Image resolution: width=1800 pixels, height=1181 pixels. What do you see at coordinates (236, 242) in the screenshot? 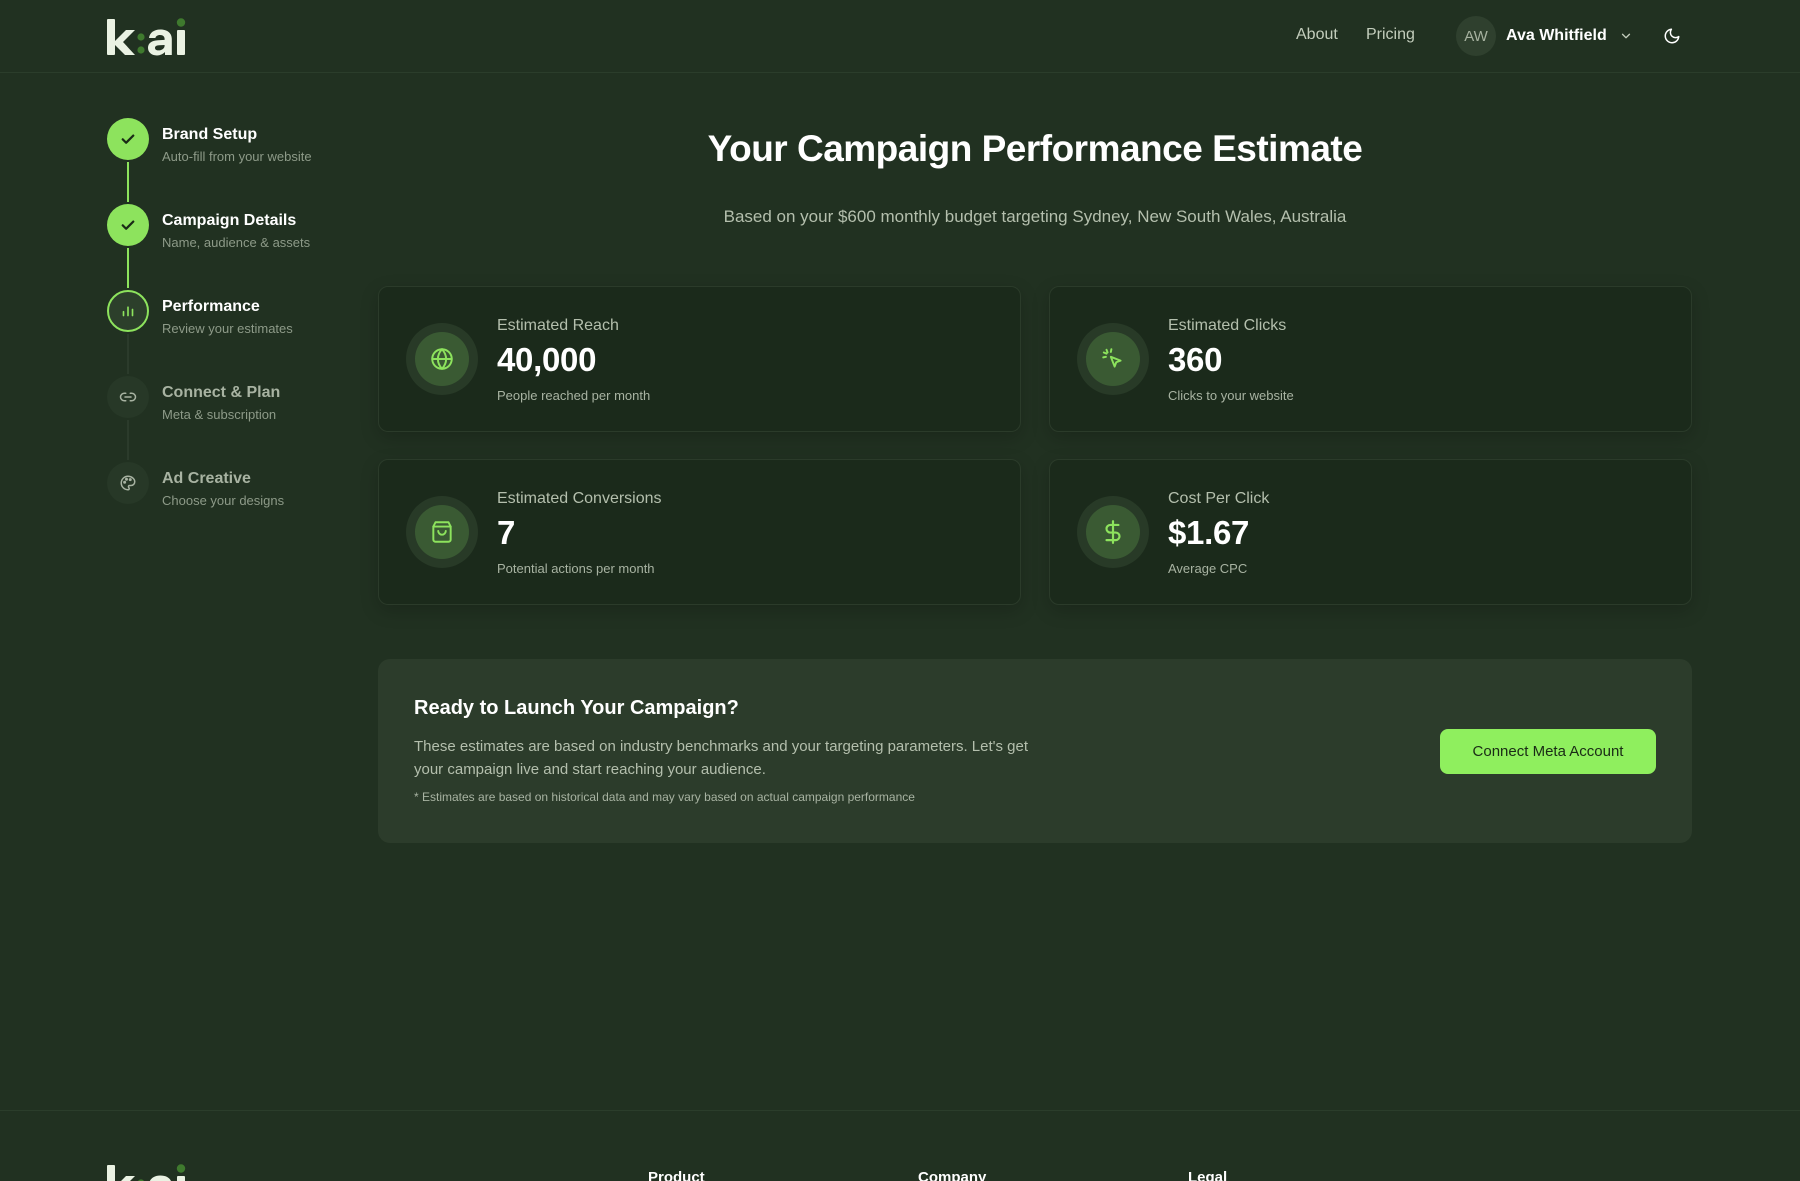
I see `step-subtitle: Name, audience & assets` at bounding box center [236, 242].